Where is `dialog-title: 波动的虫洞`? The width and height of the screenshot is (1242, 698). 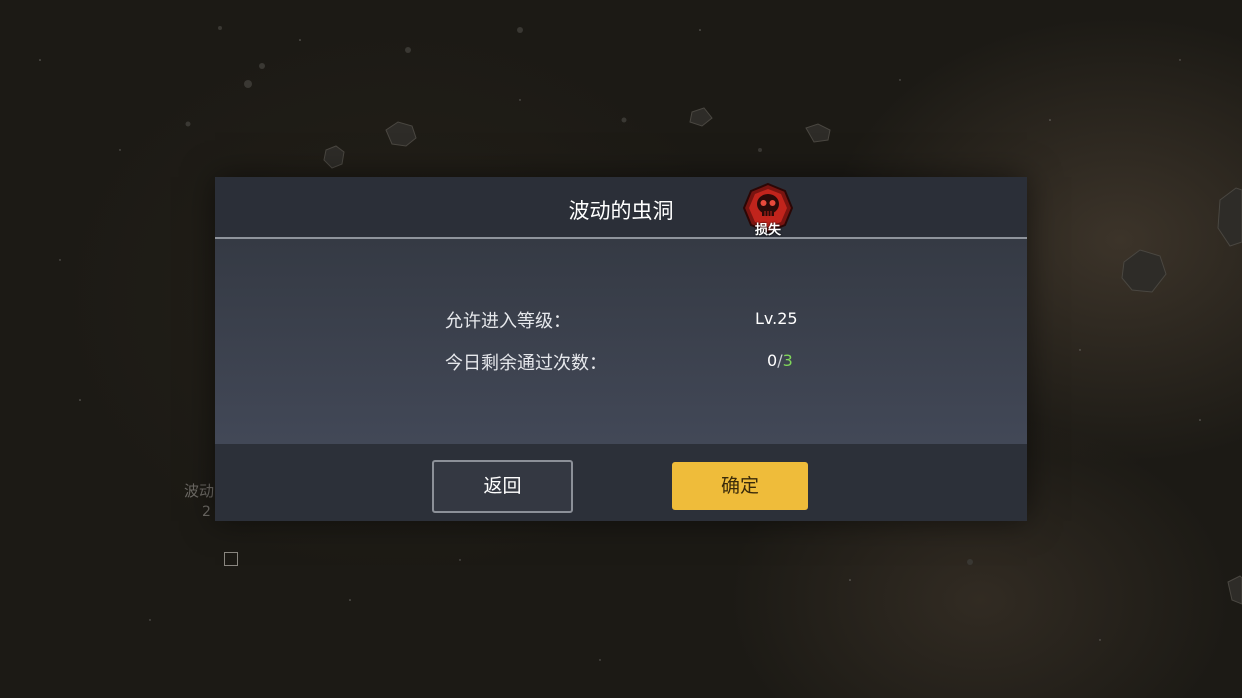
dialog-title: 波动的虫洞 is located at coordinates (621, 211).